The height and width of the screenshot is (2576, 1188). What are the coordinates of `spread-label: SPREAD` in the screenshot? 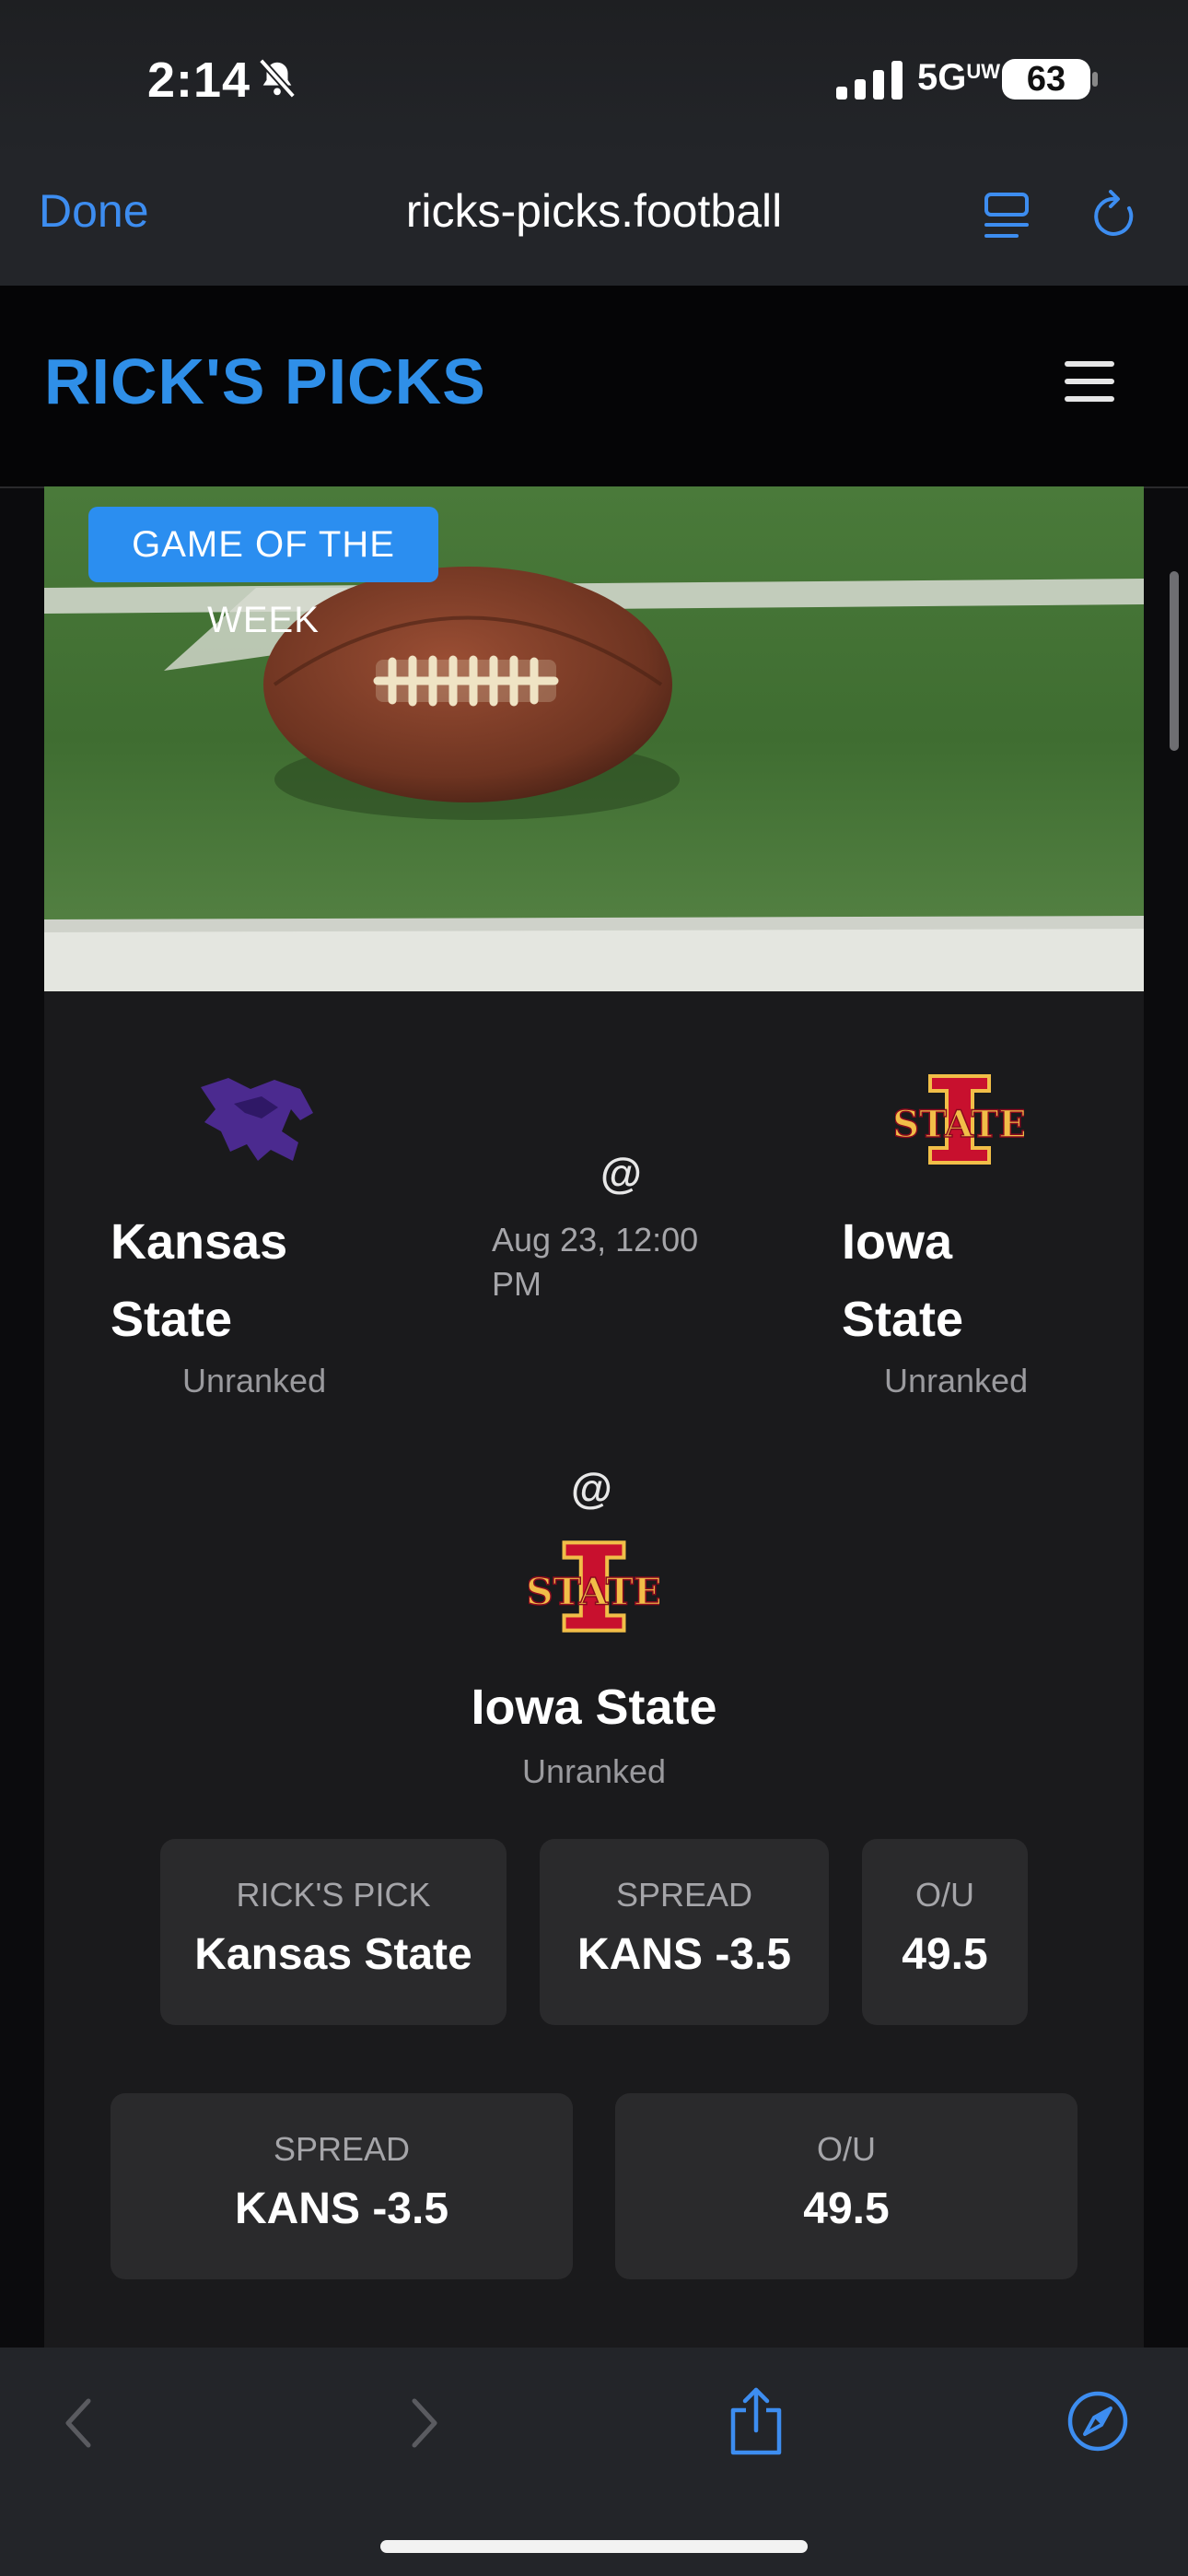 It's located at (684, 1895).